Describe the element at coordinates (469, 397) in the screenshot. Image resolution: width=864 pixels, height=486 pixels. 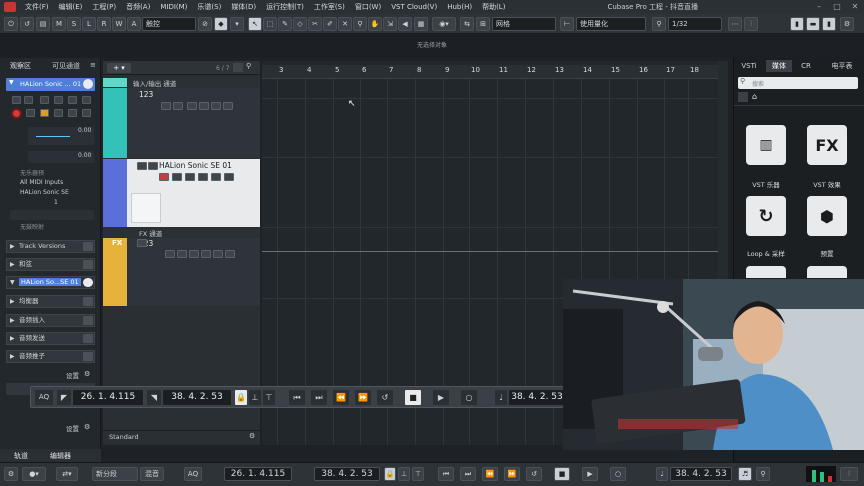
I see `transport-record-icon: ○` at that location.